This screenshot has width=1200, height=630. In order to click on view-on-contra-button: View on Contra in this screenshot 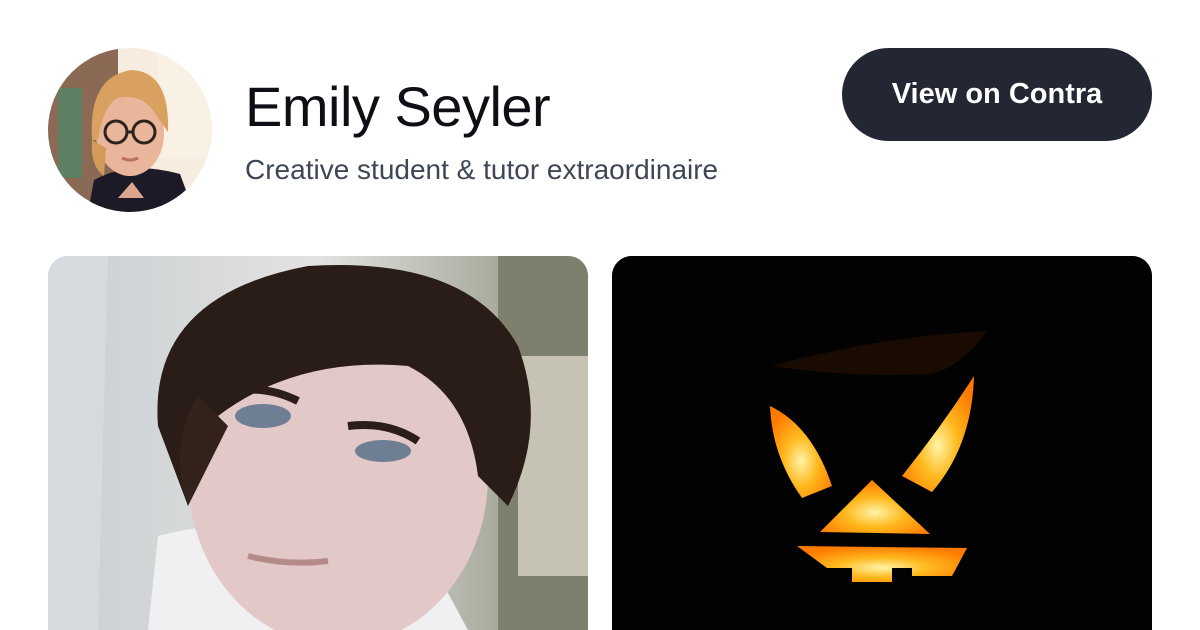, I will do `click(997, 94)`.